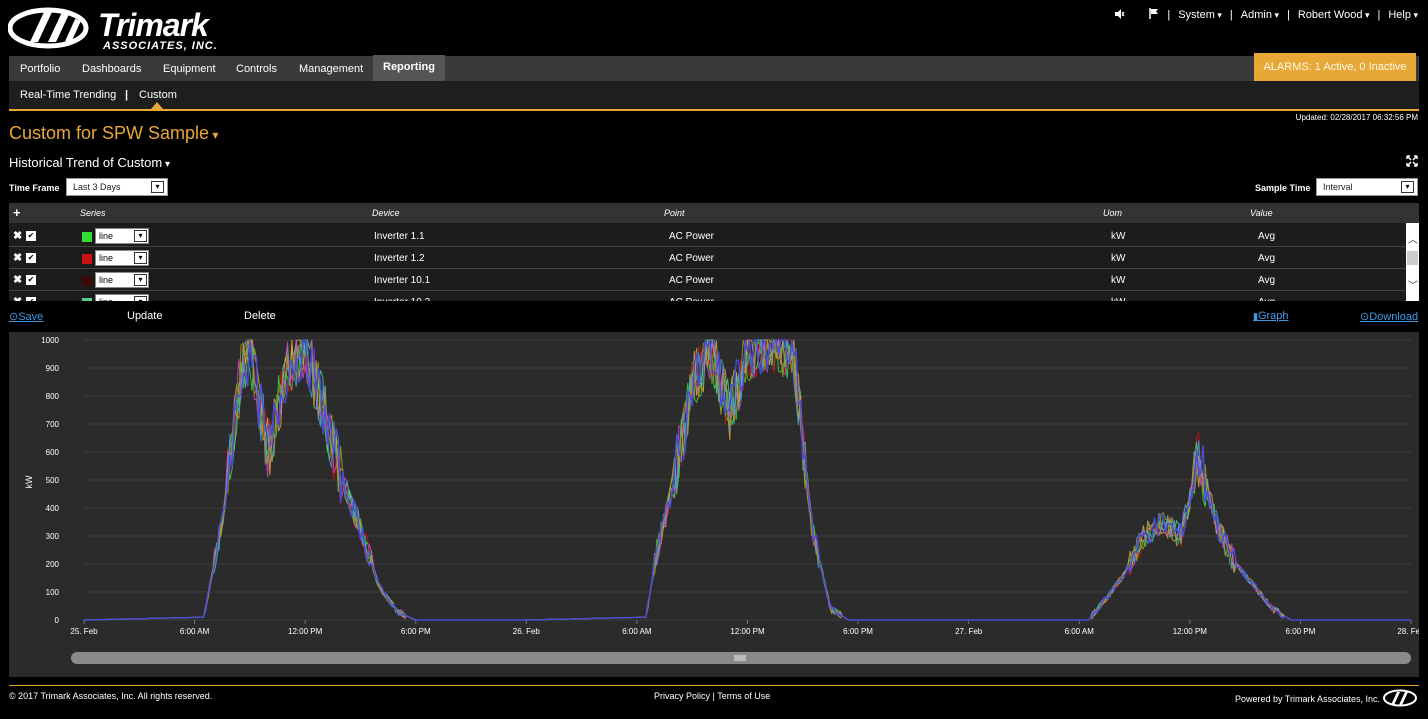  What do you see at coordinates (409, 68) in the screenshot?
I see `tab-reporting: Reporting` at bounding box center [409, 68].